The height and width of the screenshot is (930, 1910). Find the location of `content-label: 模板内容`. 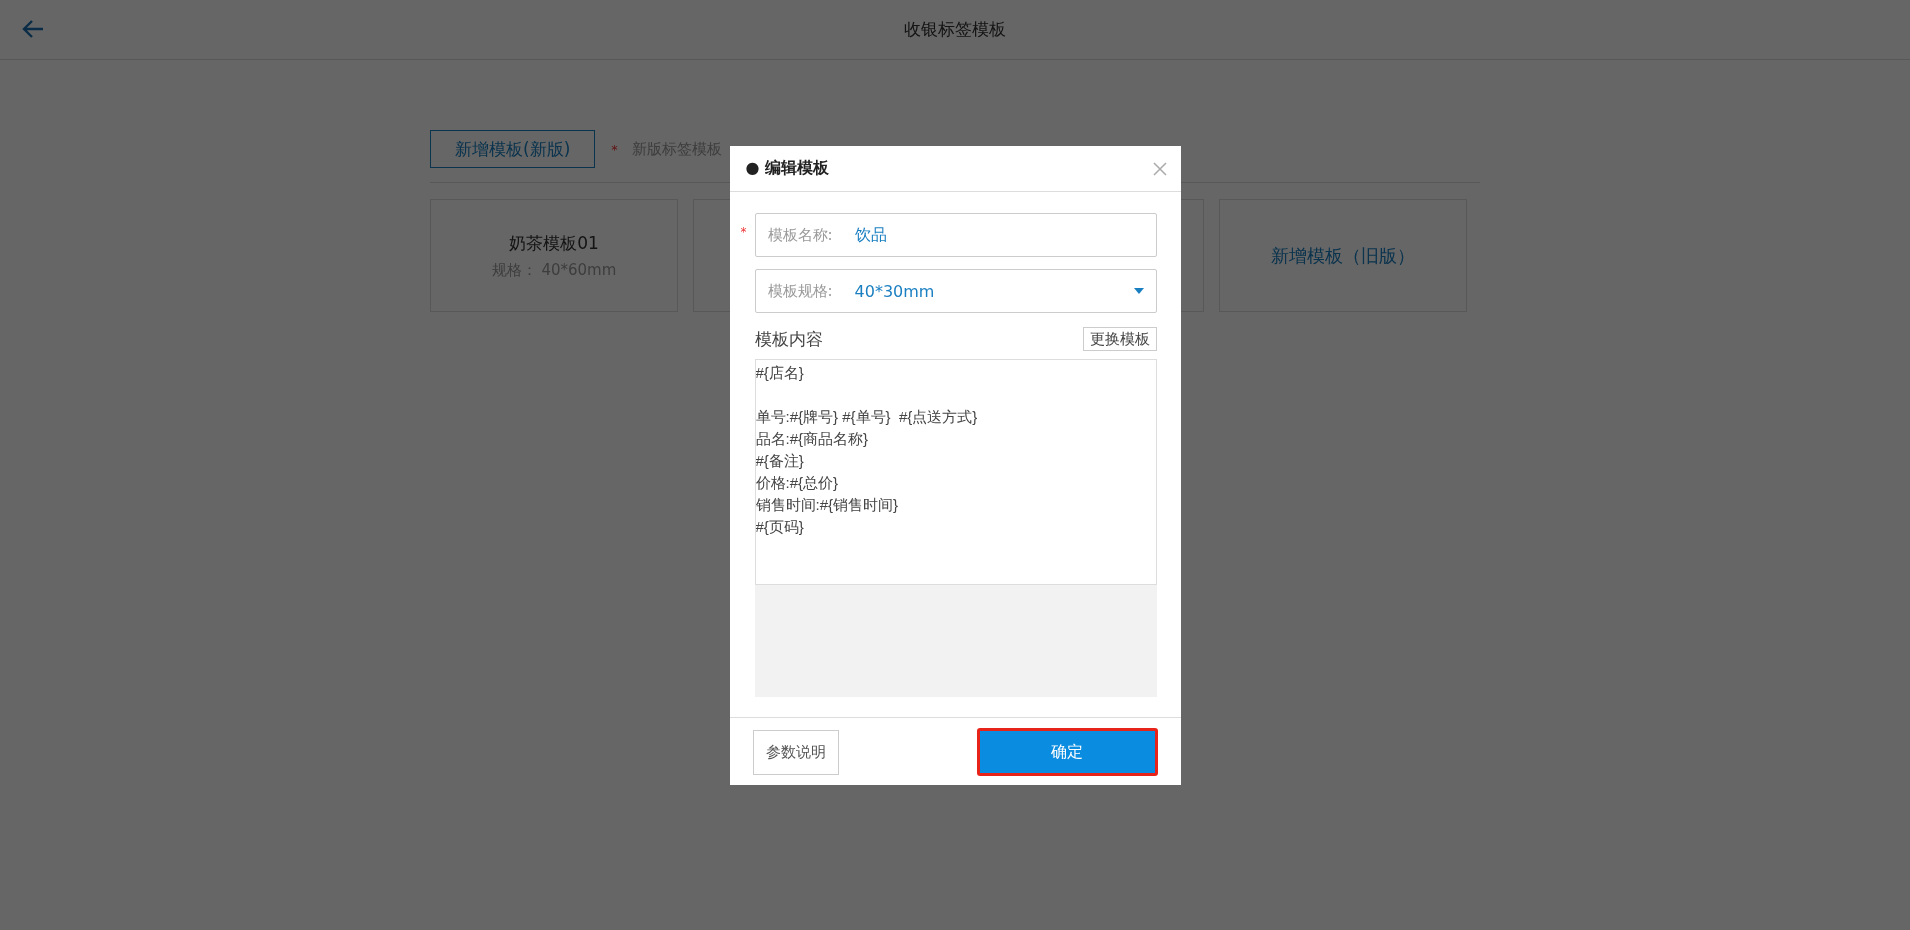

content-label: 模板内容 is located at coordinates (788, 339).